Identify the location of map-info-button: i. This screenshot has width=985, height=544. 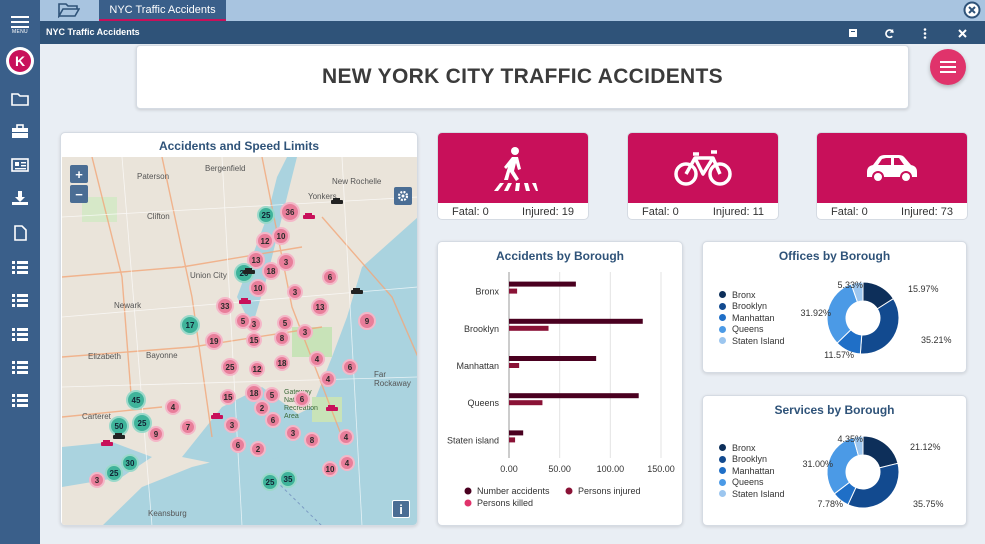
(401, 509).